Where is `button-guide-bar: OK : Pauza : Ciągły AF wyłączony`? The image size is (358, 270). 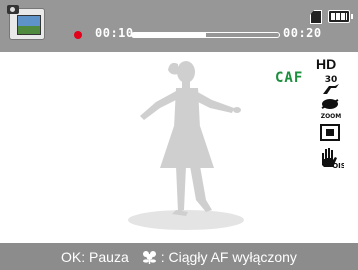 button-guide-bar: OK : Pauza : Ciągły AF wyłączony is located at coordinates (179, 256).